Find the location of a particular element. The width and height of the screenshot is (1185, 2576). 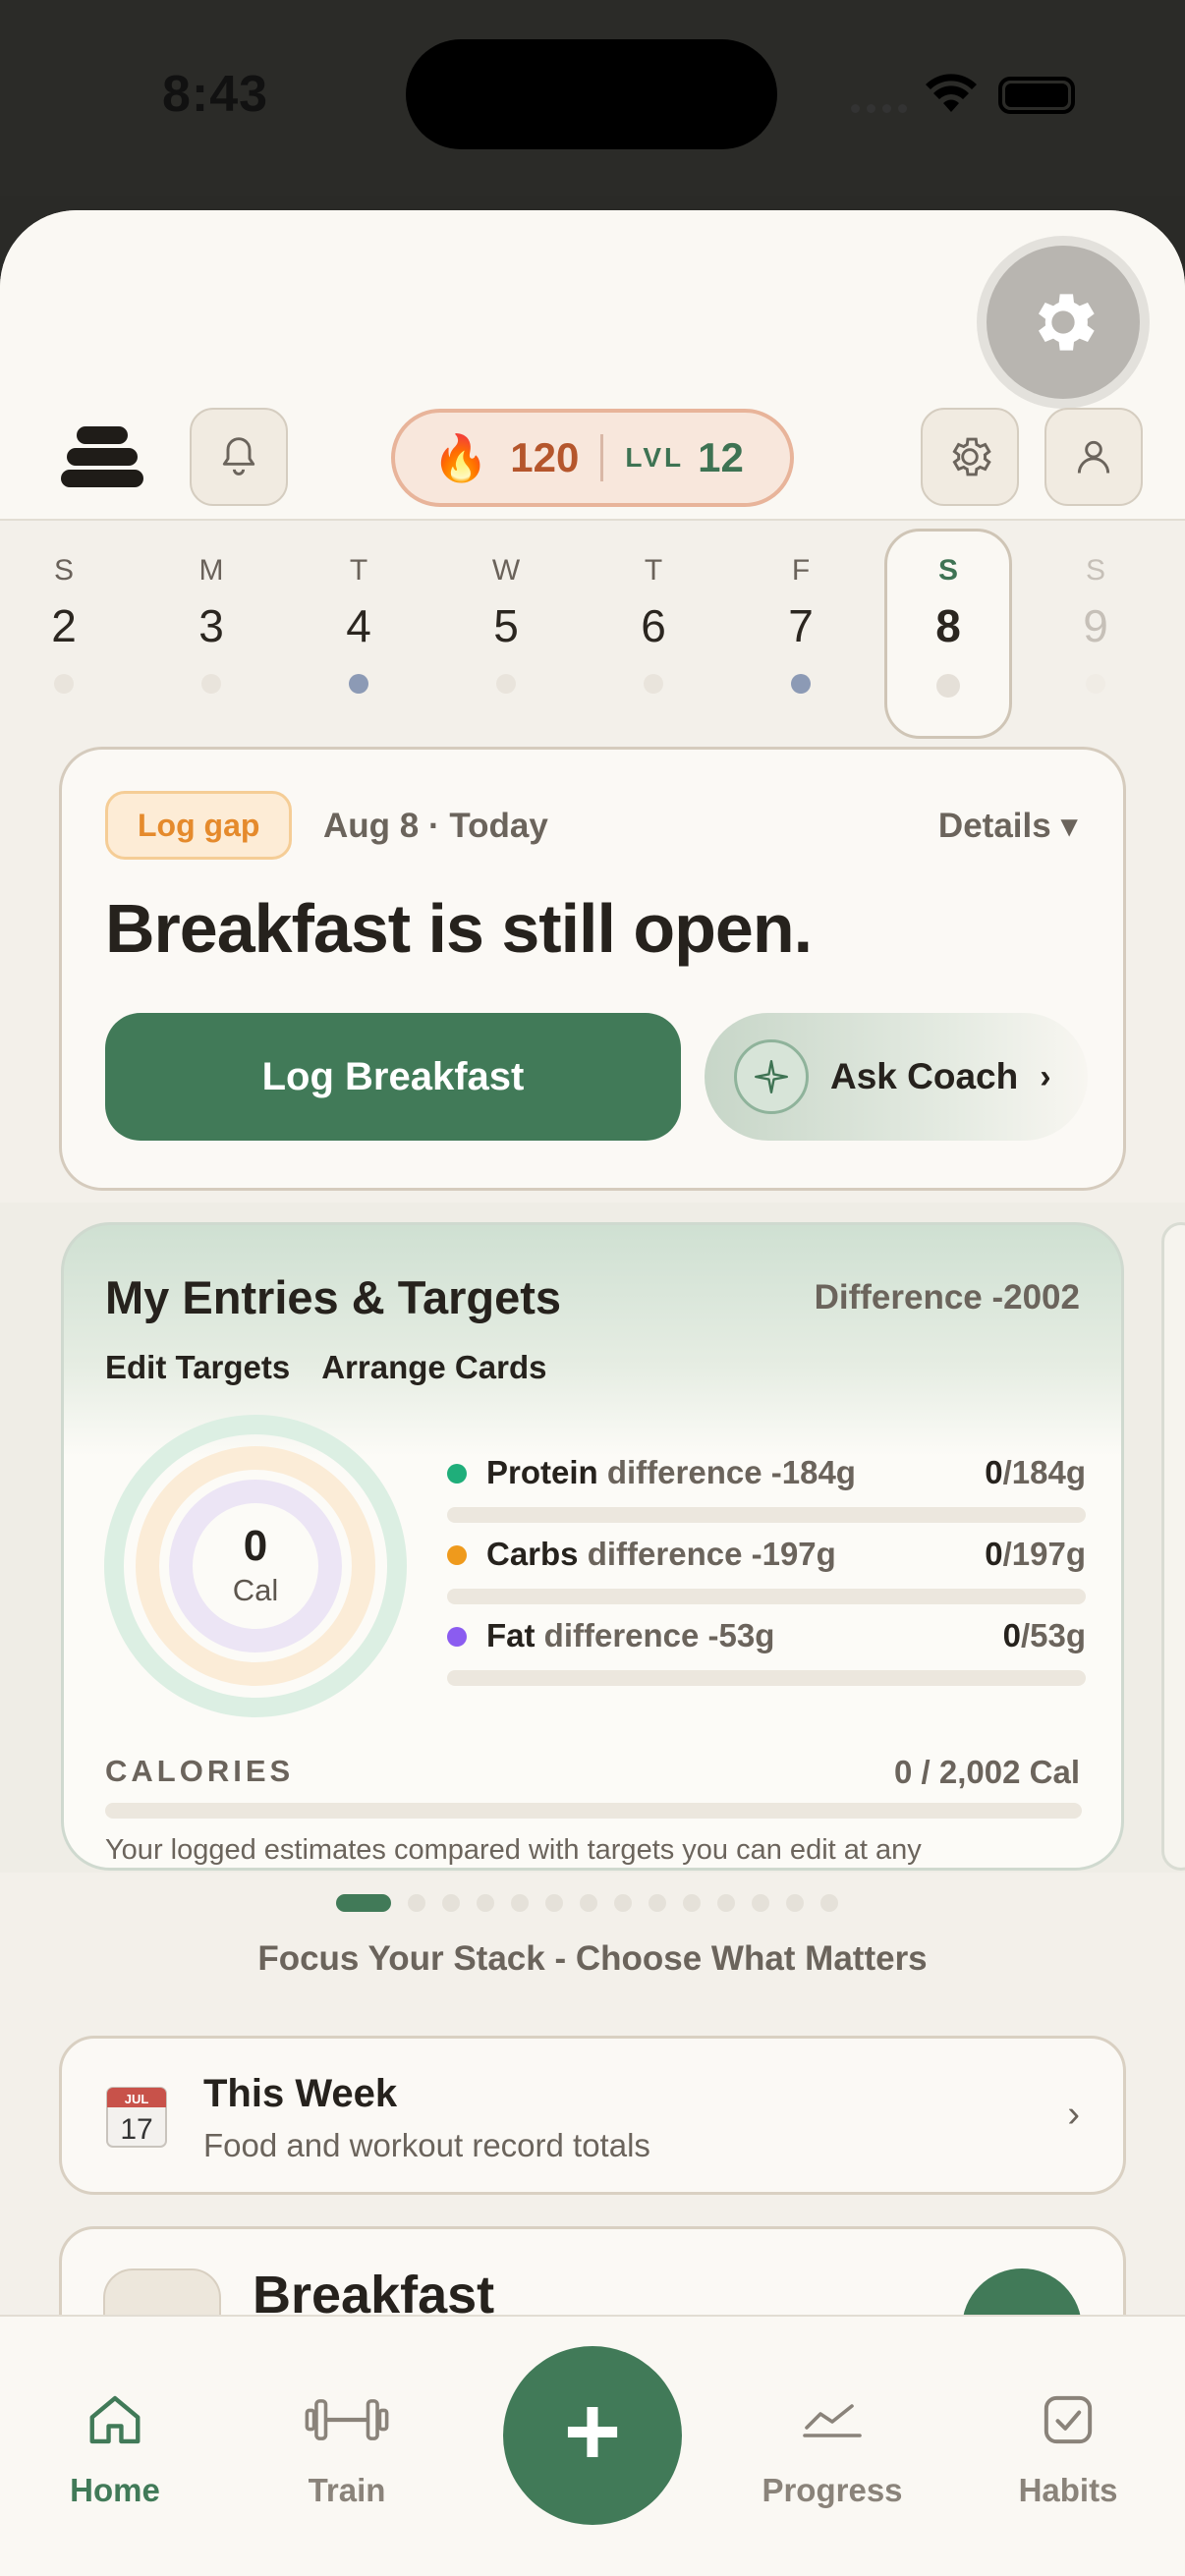

macro-protein: Protein difference -184g 0/184g is located at coordinates (767, 1488).